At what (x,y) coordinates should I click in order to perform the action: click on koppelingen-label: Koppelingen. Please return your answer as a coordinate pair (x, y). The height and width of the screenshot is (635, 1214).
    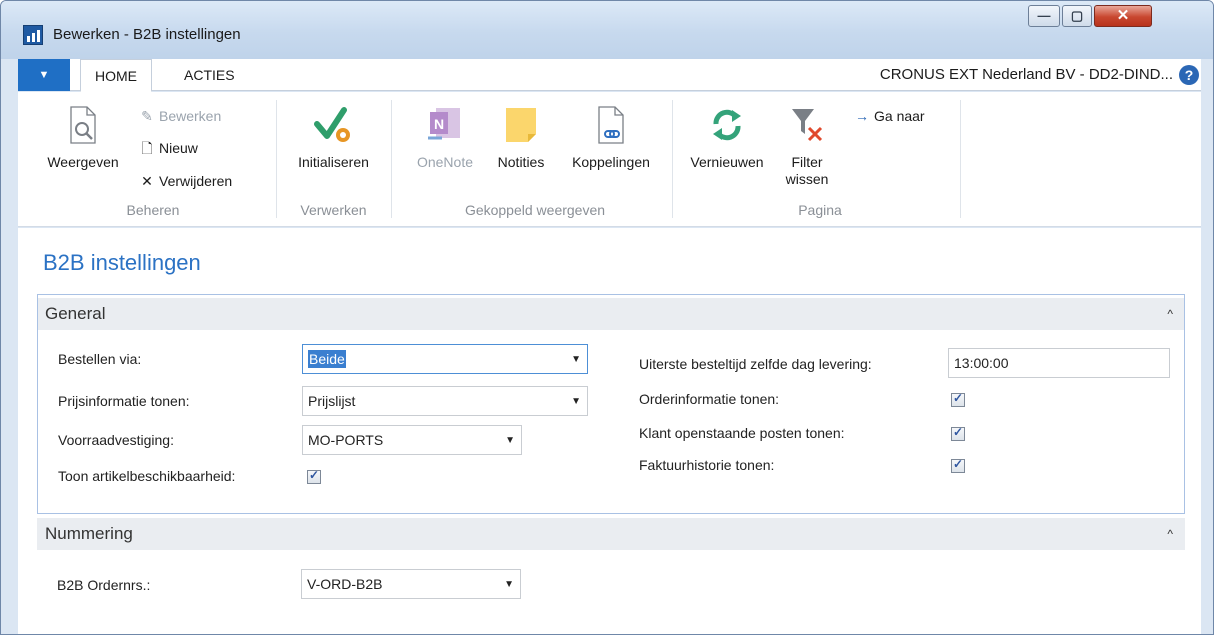
    Looking at the image, I should click on (611, 162).